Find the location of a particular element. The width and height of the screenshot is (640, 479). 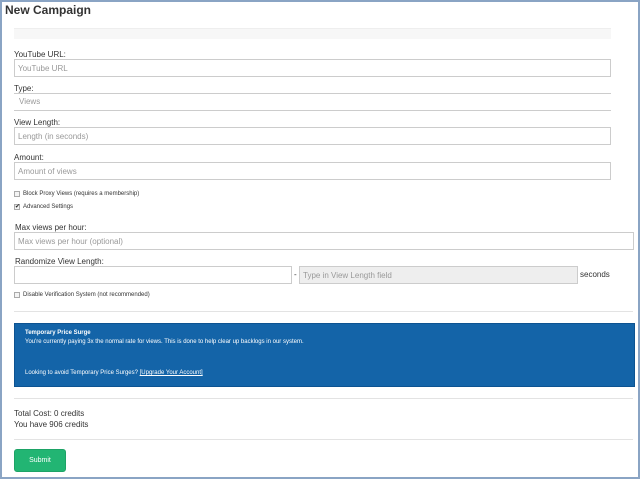

max-views-label: Max views per hour: is located at coordinates (51, 227).